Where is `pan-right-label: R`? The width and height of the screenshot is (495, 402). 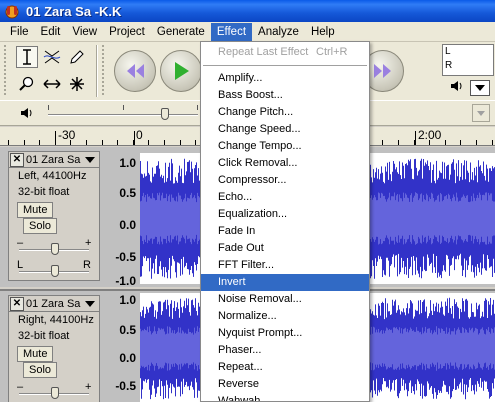 pan-right-label: R is located at coordinates (87, 265).